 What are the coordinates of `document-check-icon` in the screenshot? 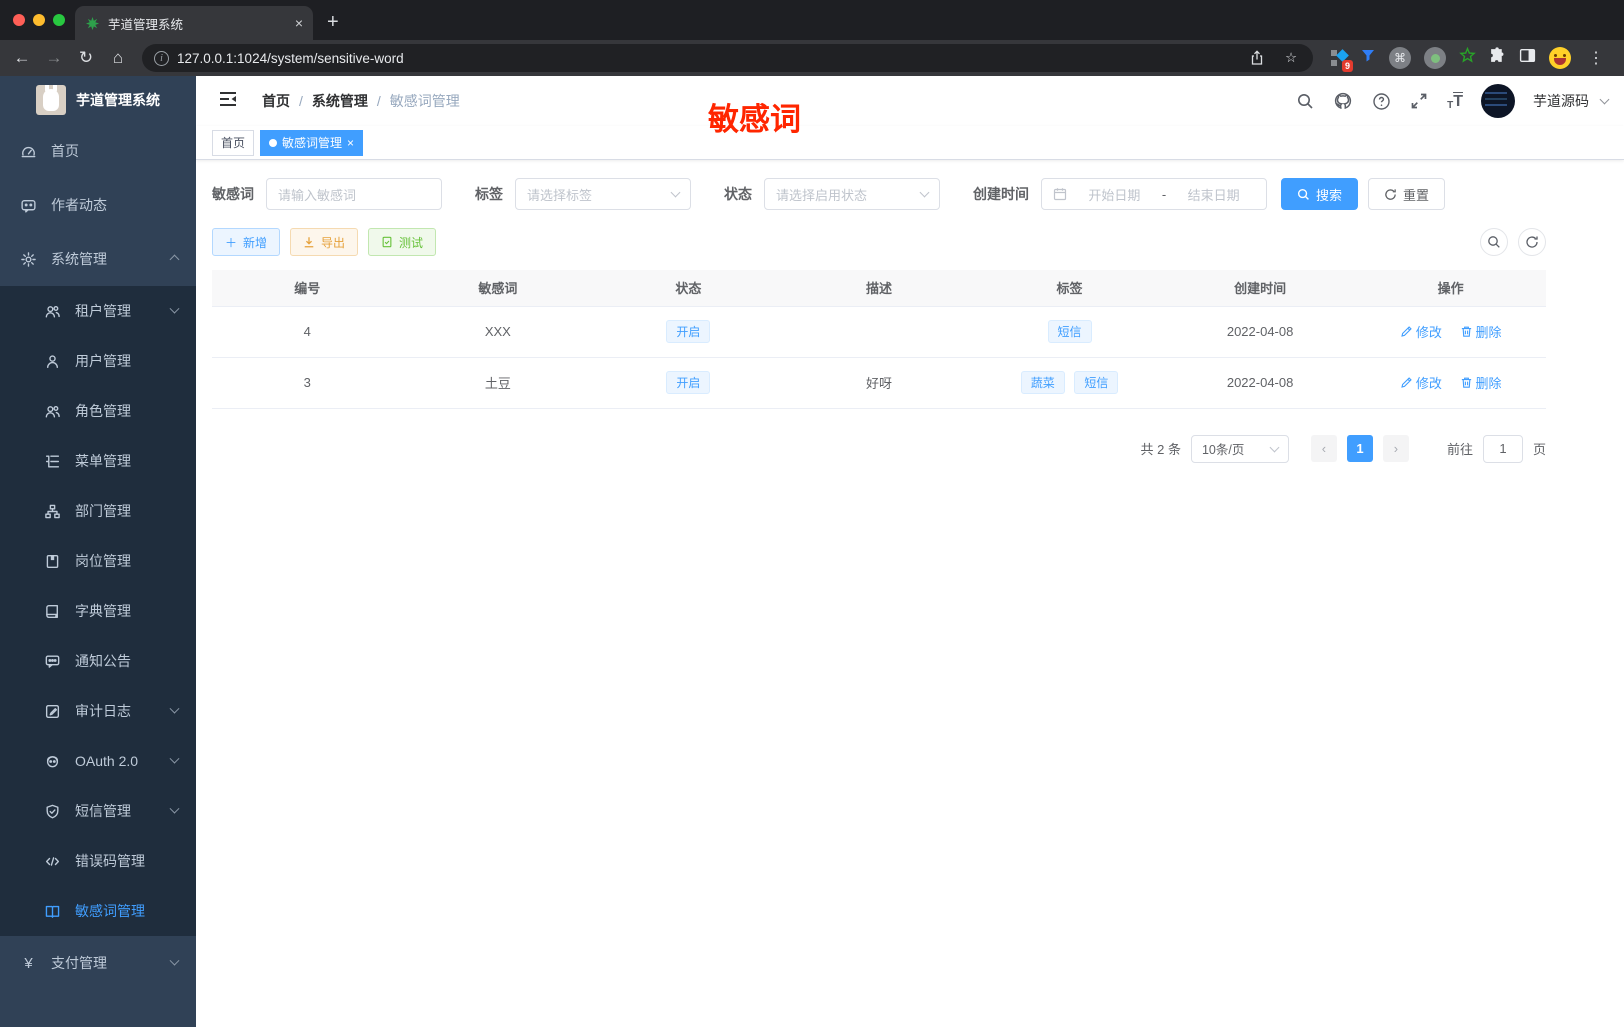 It's located at (387, 242).